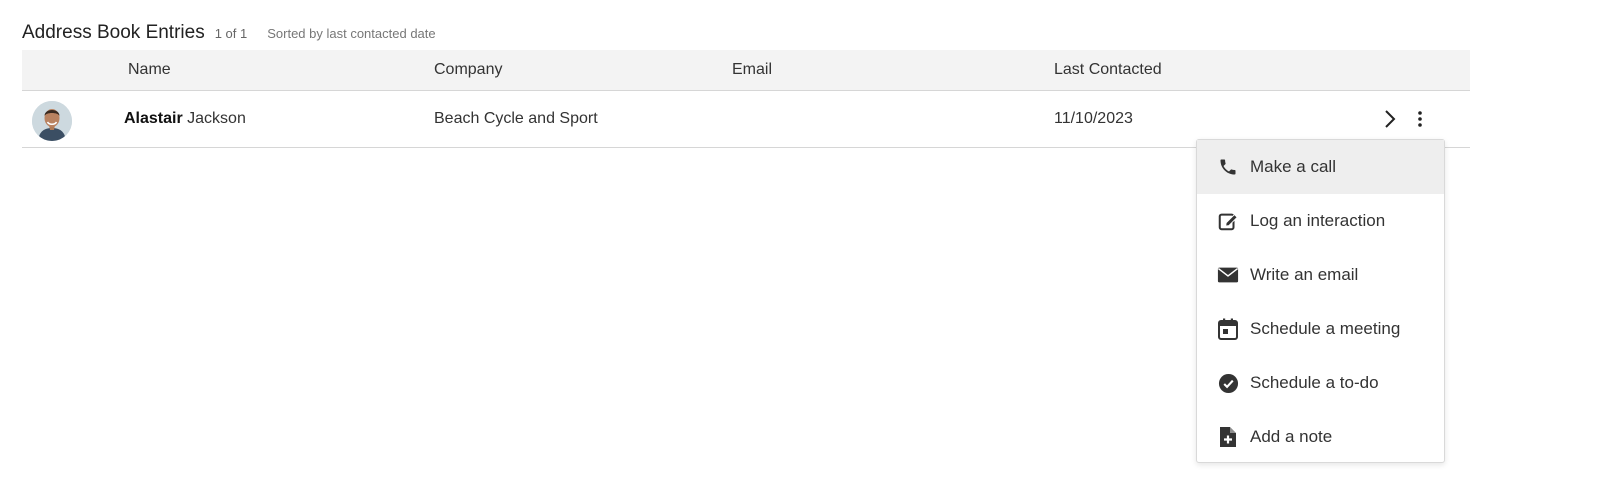 The image size is (1600, 490). What do you see at coordinates (1304, 274) in the screenshot?
I see `menu-item-label: Write an email` at bounding box center [1304, 274].